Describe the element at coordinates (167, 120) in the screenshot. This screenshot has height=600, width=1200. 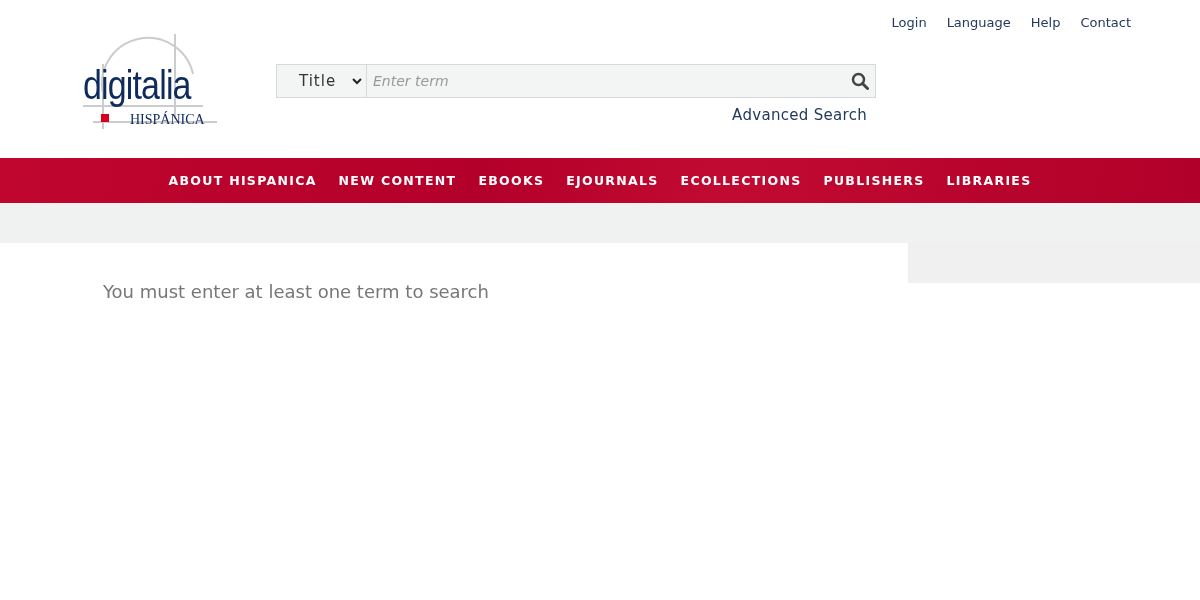
I see `logo-subtitle: HISPÁNICA` at that location.